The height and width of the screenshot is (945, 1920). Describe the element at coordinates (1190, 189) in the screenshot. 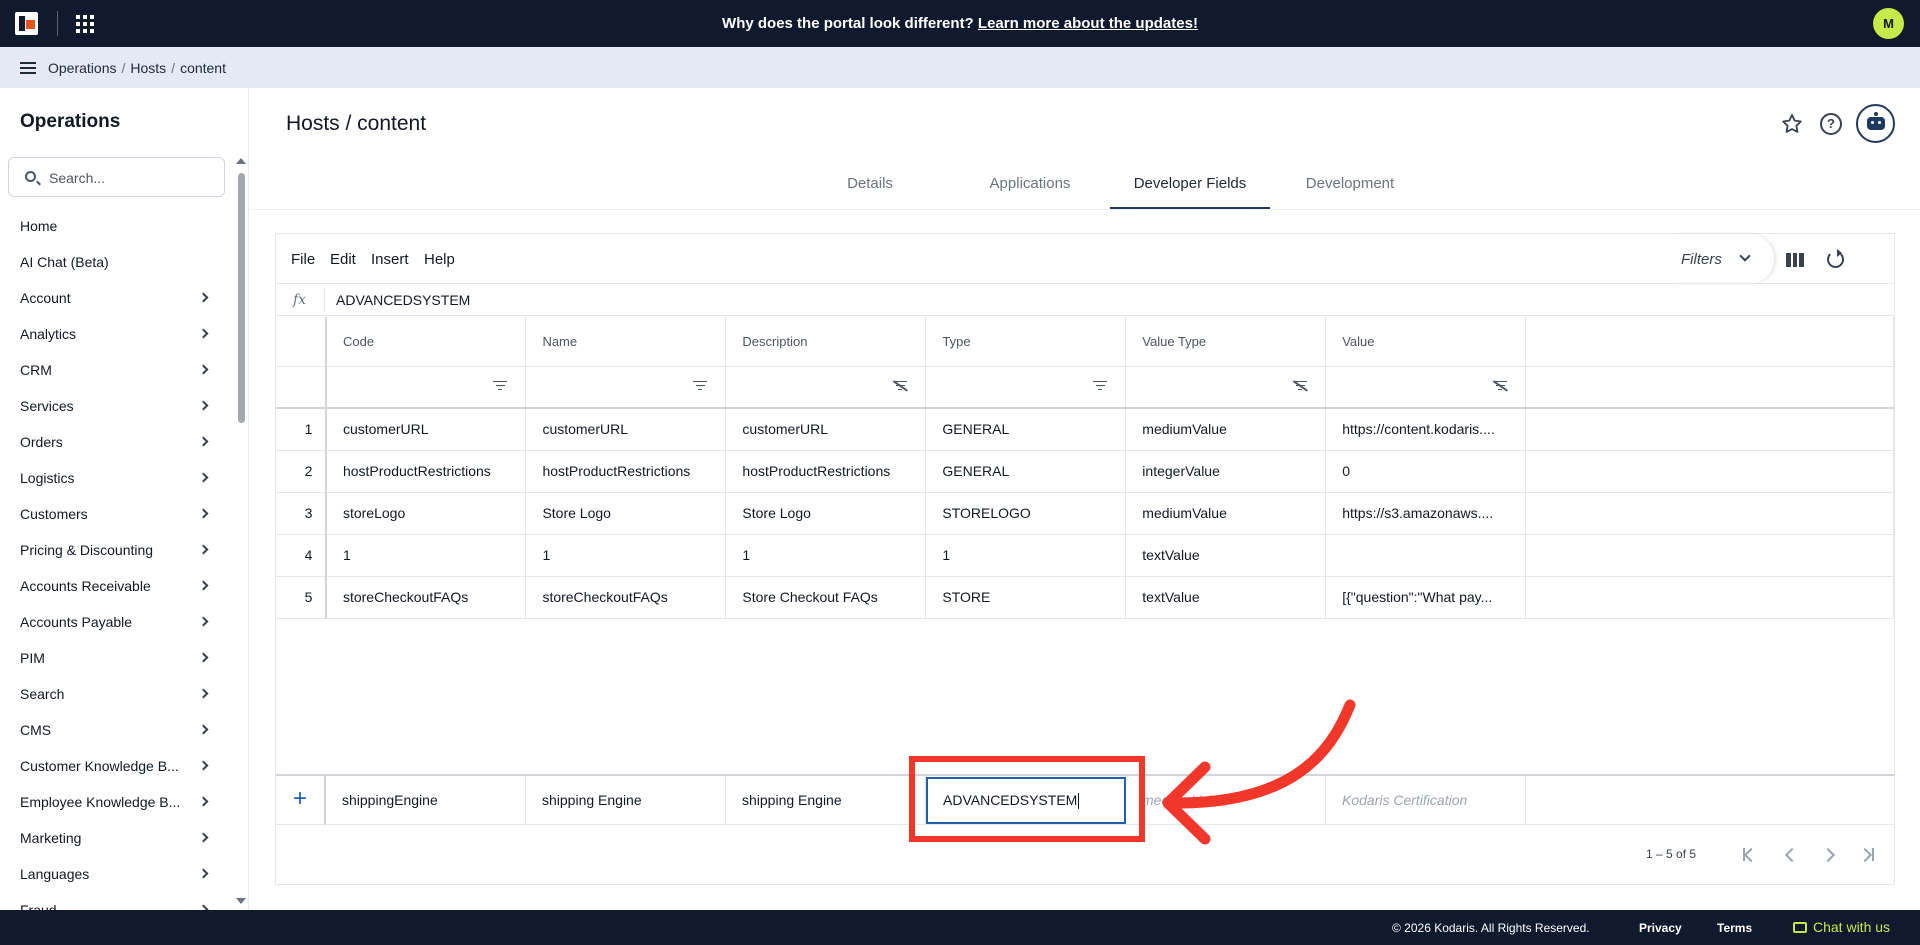

I see `tab-item: Developer Fields` at that location.